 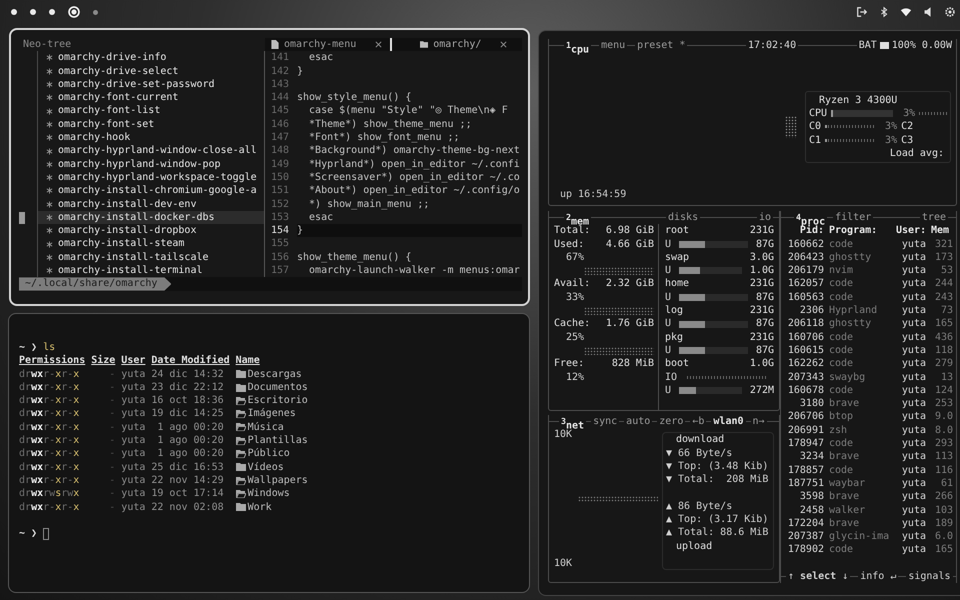 I want to click on usage-value: 272M, so click(x=762, y=391).